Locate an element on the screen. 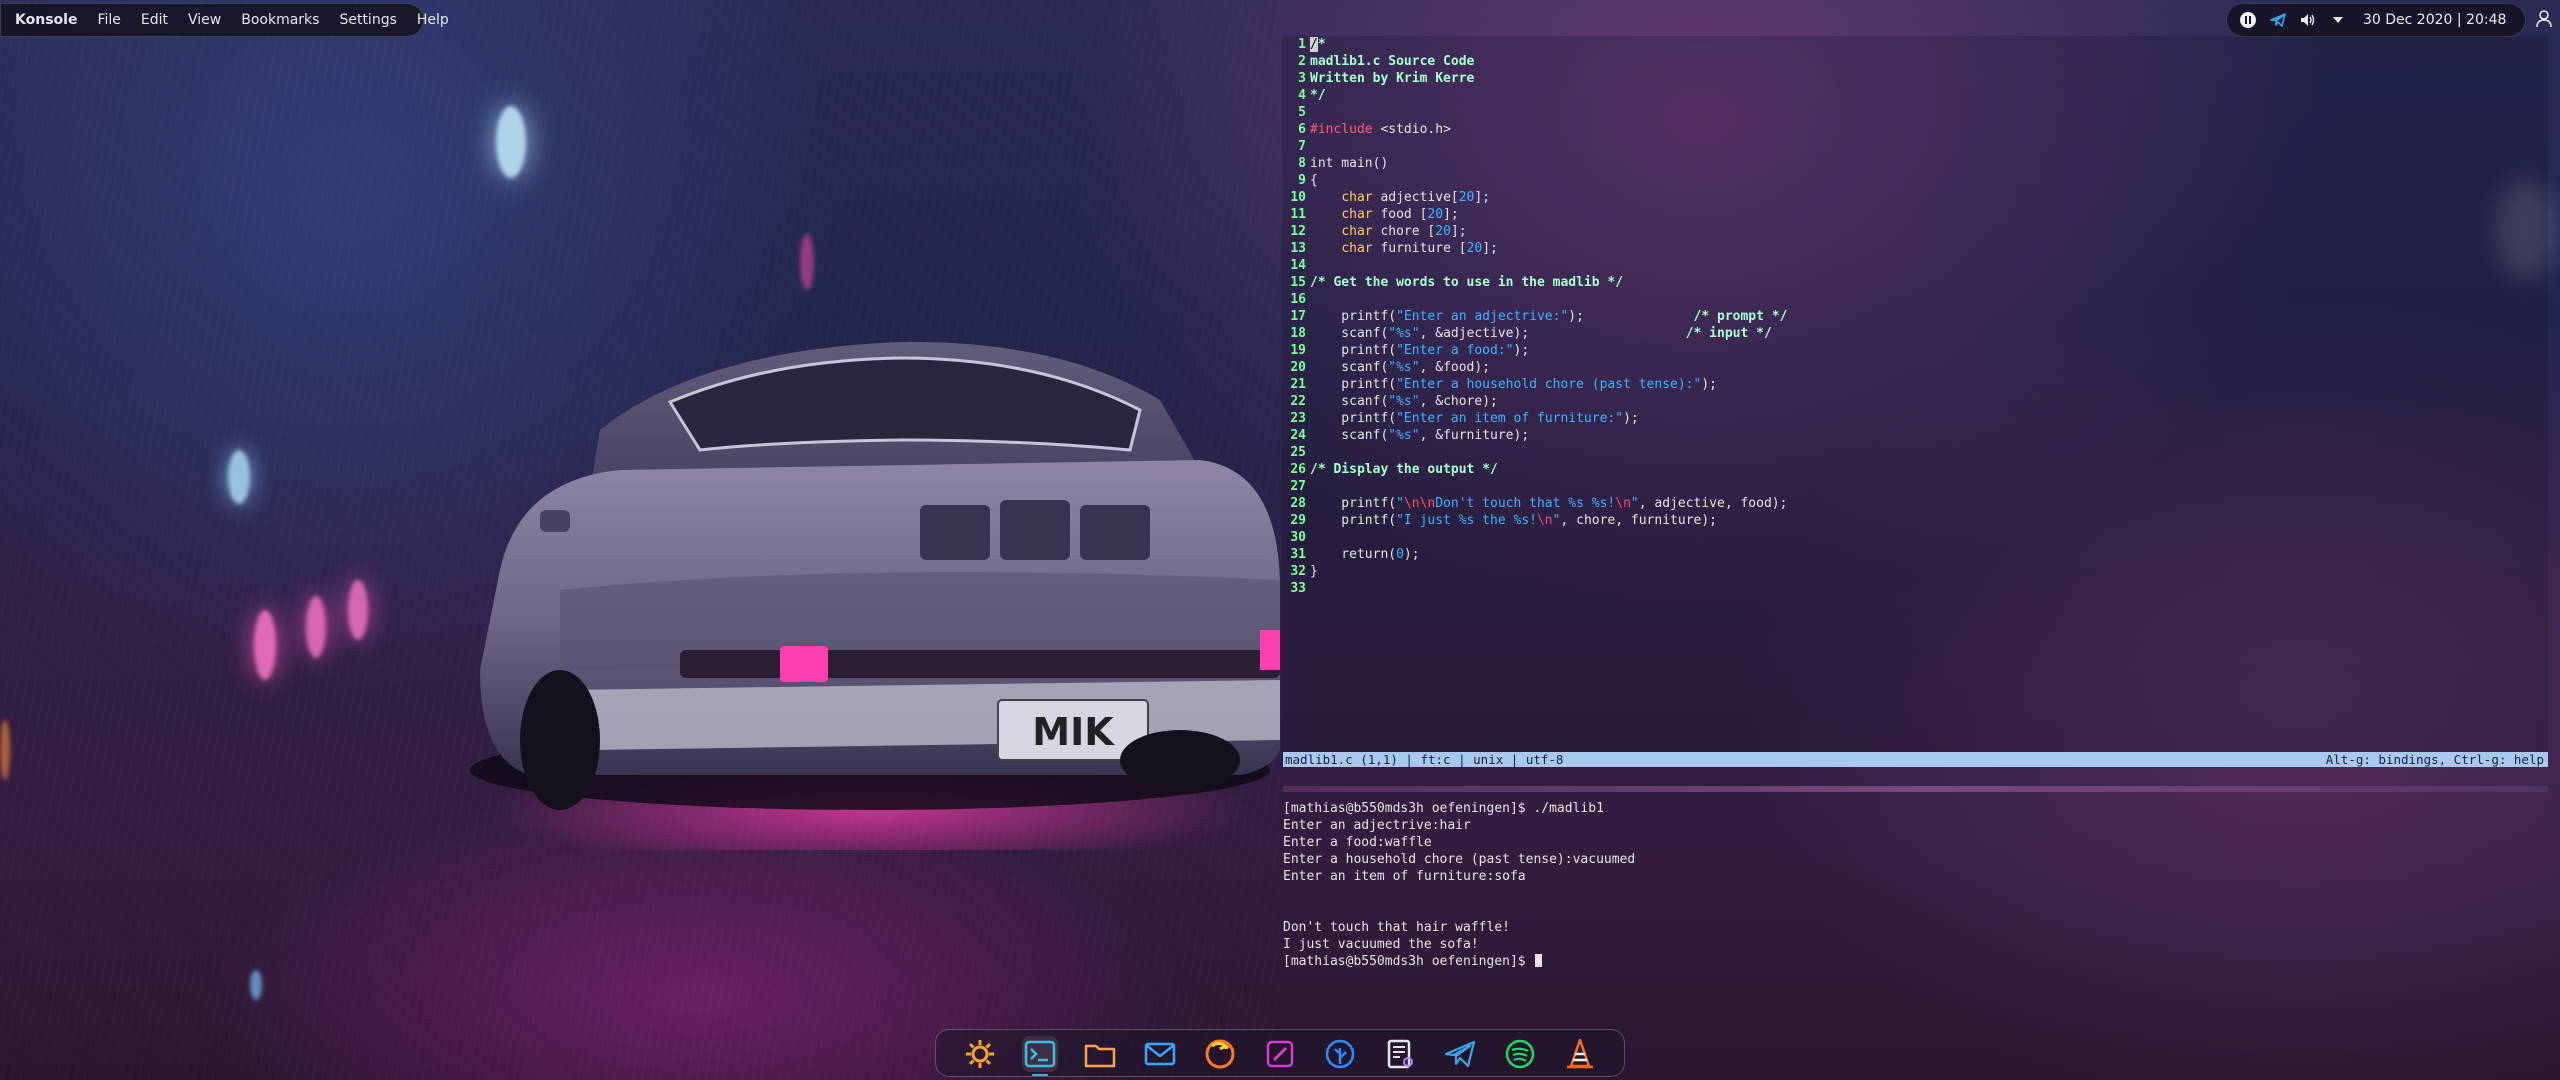  menu-bookmarks: Bookmarks is located at coordinates (280, 20).